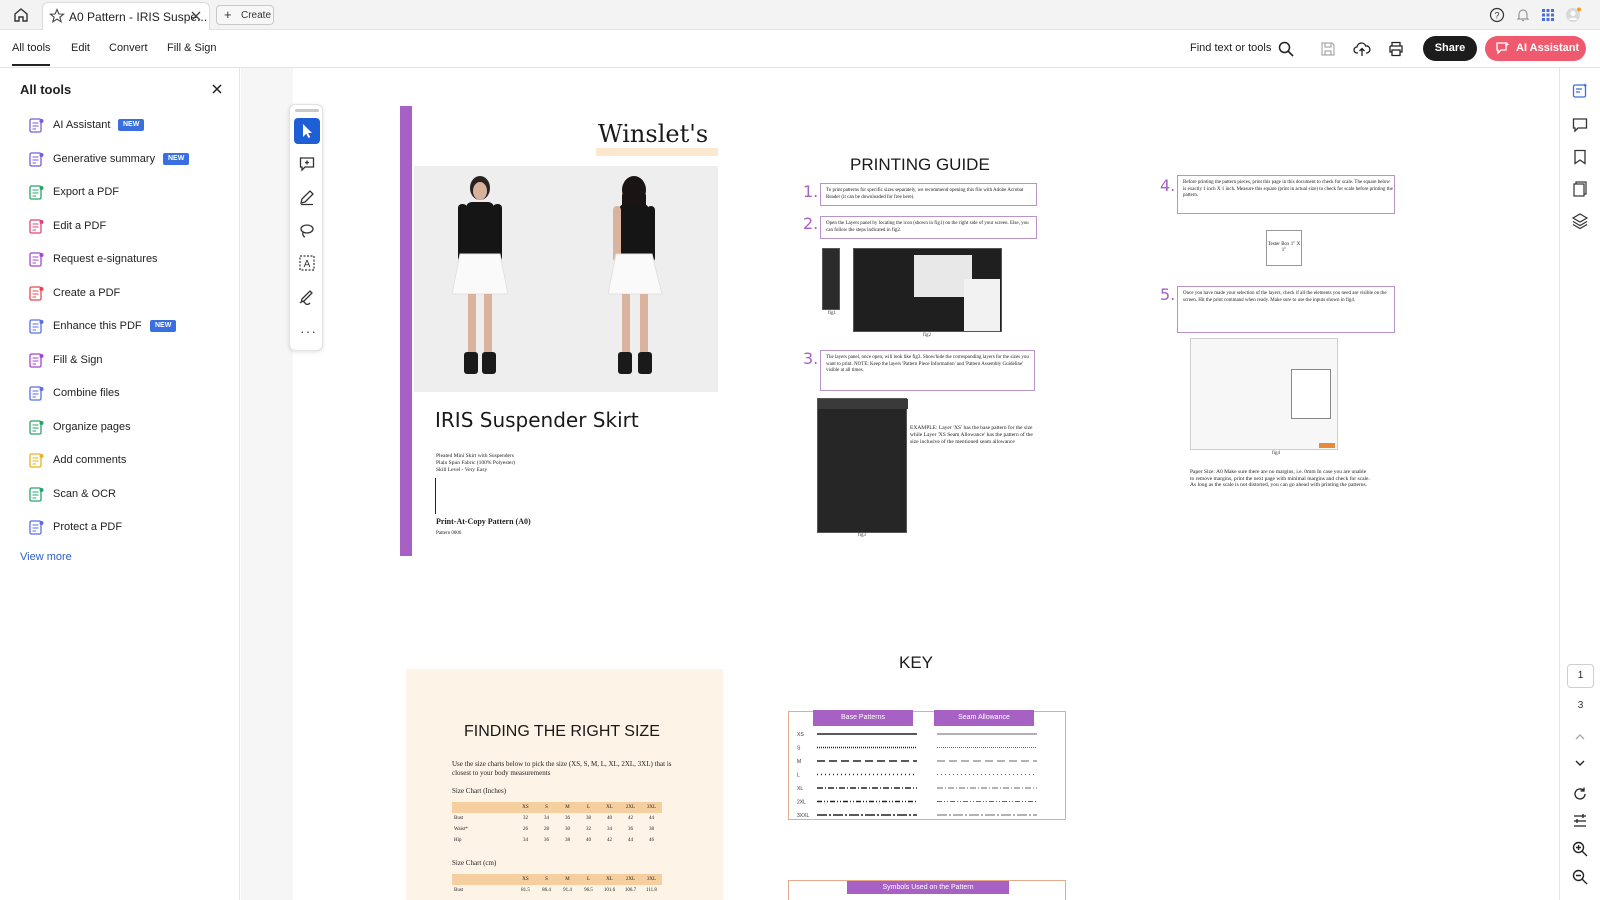  Describe the element at coordinates (567, 829) in the screenshot. I see `table-cell: 30` at that location.